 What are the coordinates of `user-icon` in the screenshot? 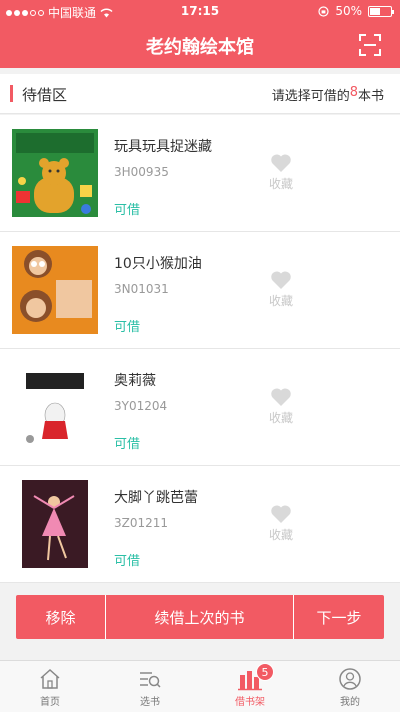 It's located at (350, 679).